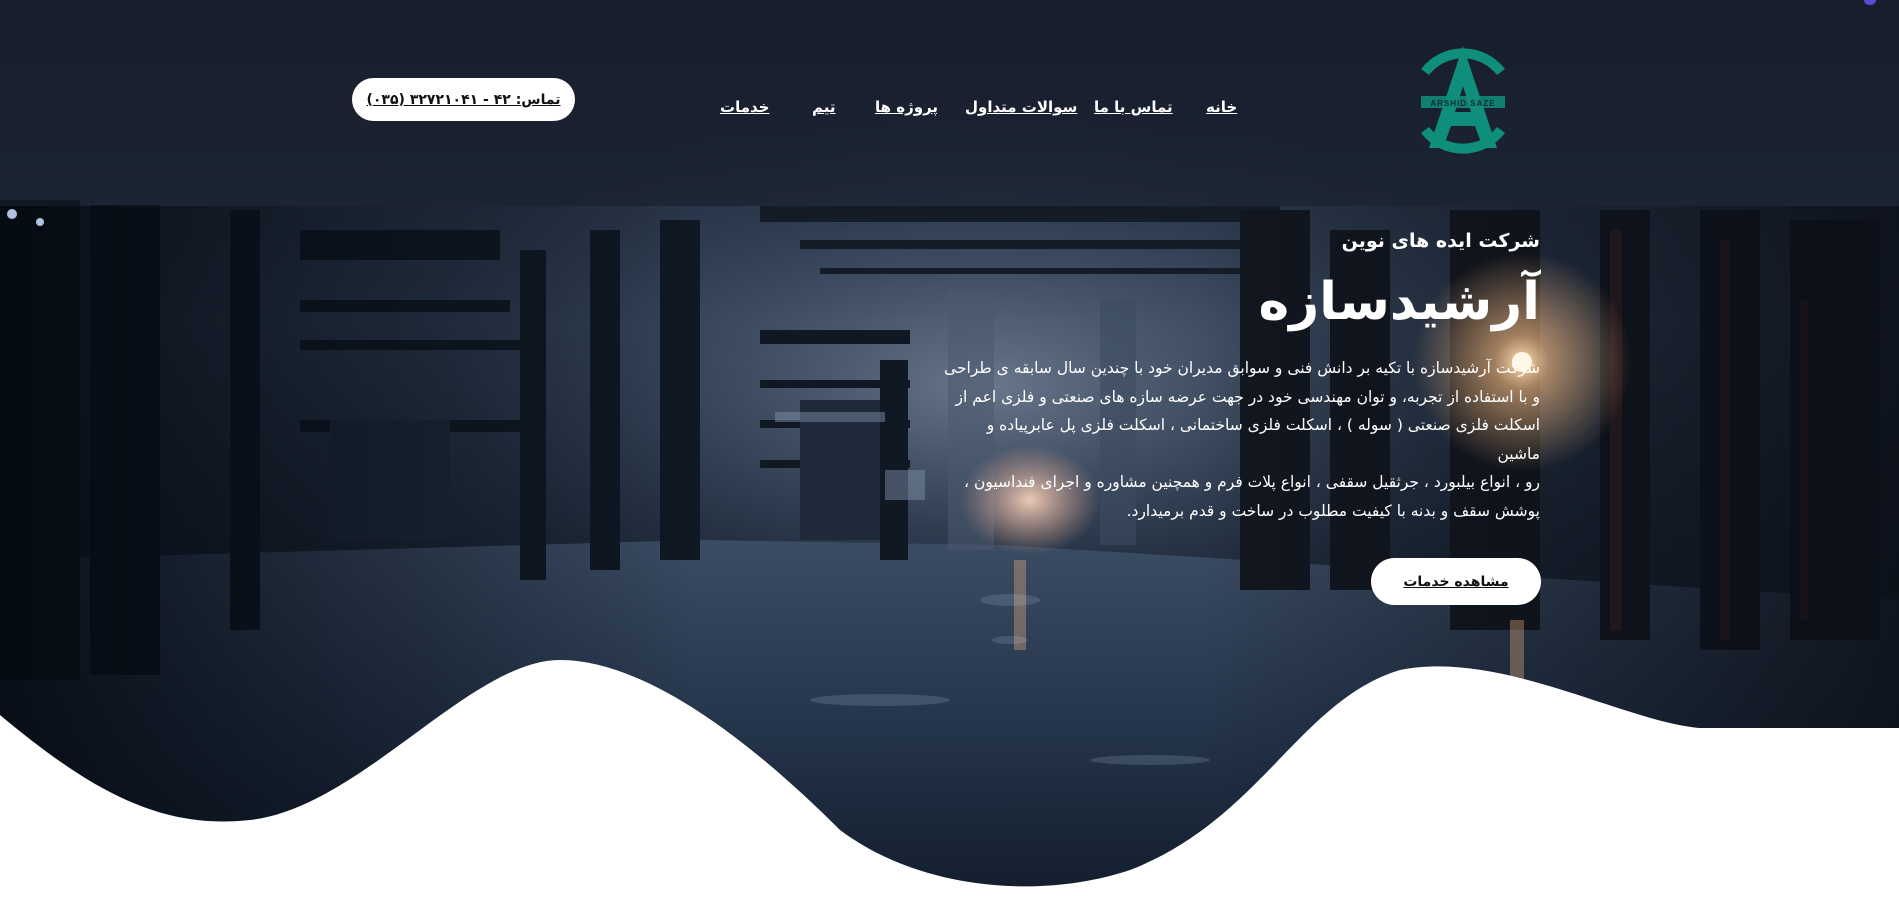 This screenshot has width=1899, height=919. What do you see at coordinates (824, 110) in the screenshot?
I see `nav-link-team: تیم` at bounding box center [824, 110].